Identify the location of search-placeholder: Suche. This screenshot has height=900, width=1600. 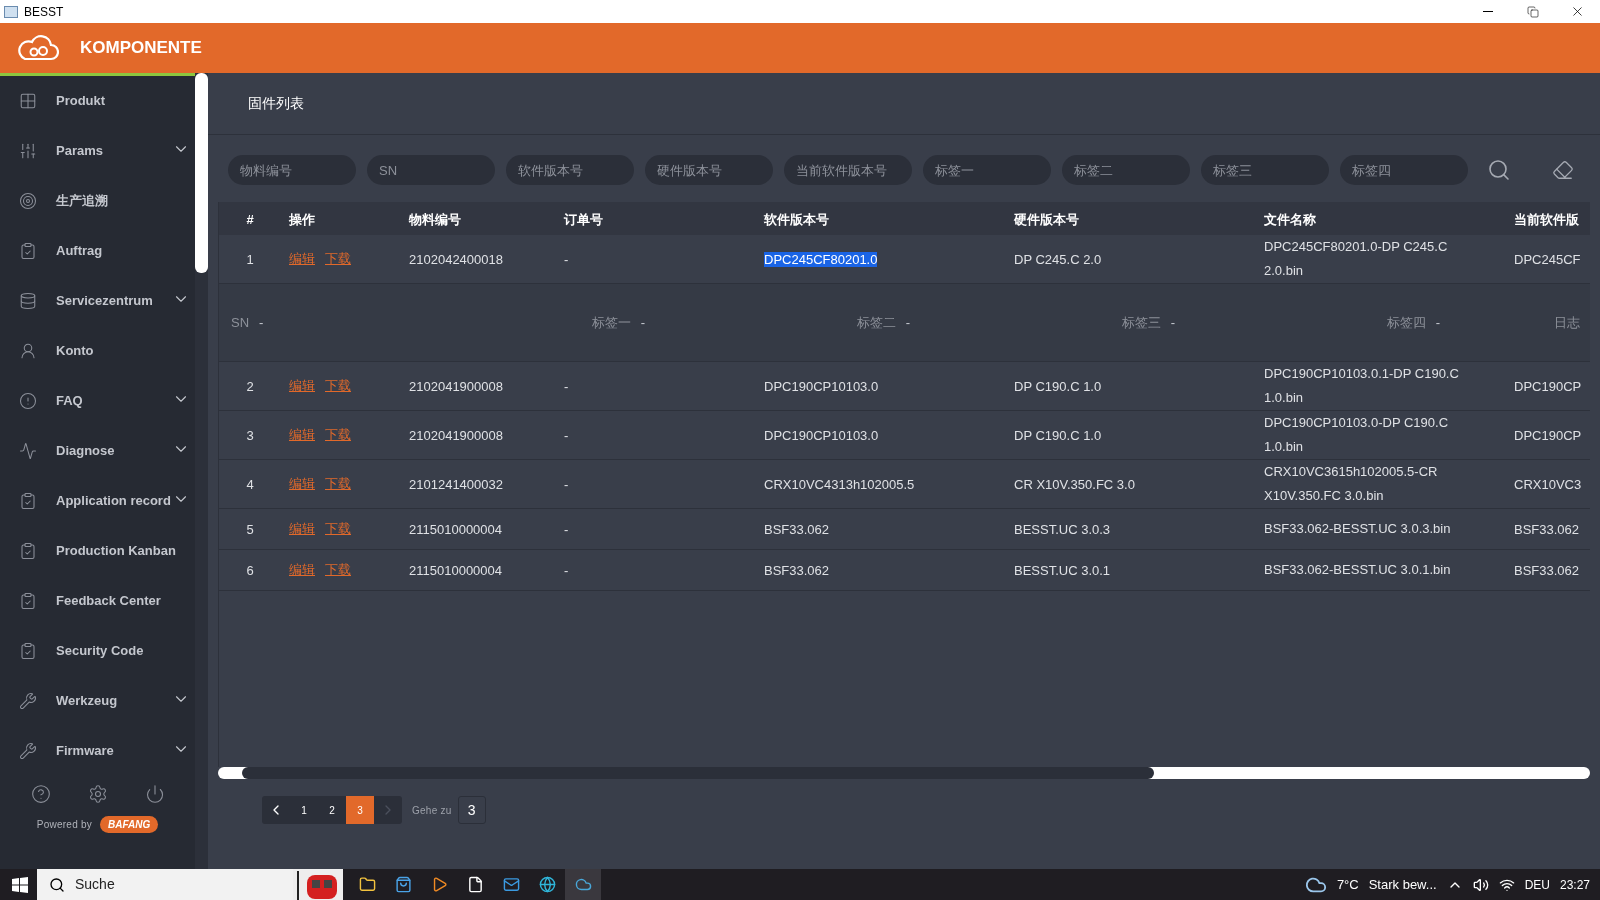
(95, 884).